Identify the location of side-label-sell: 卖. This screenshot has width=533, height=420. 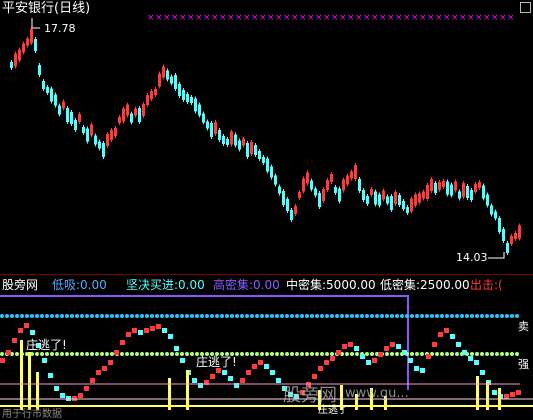
(523, 326).